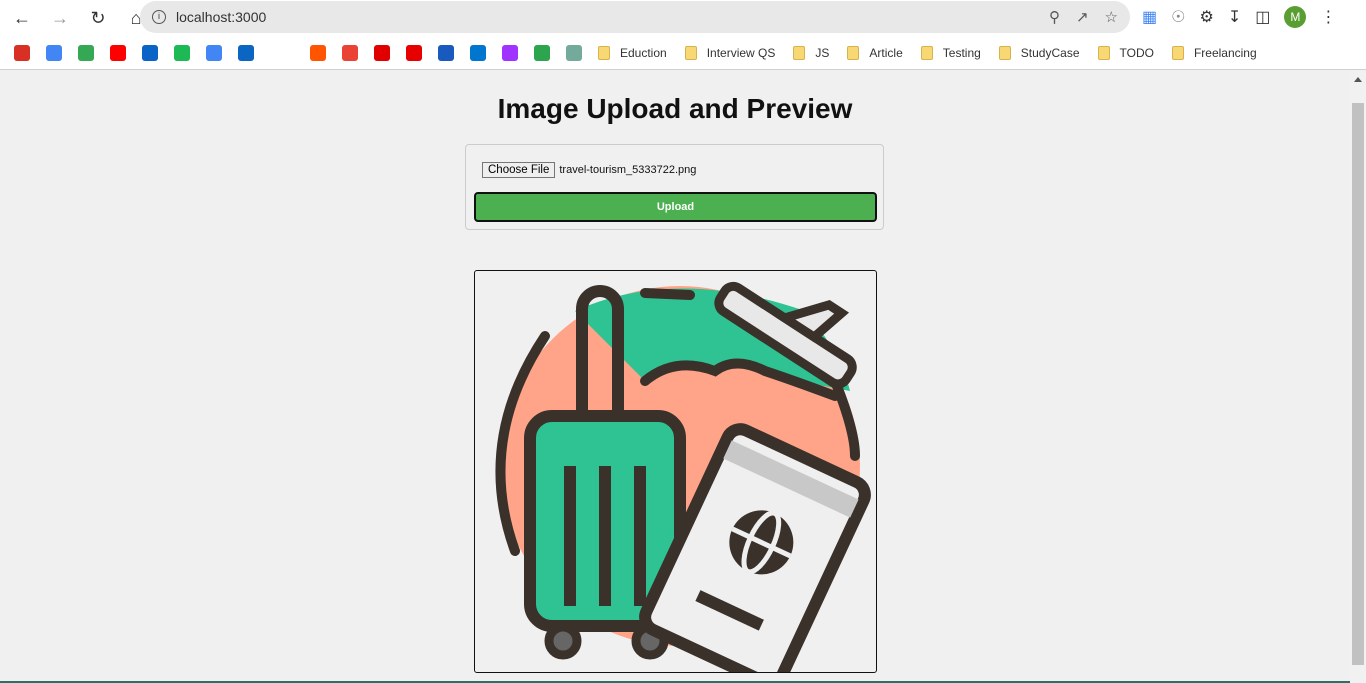 The height and width of the screenshot is (683, 1366). I want to click on back-icon: ←, so click(22, 18).